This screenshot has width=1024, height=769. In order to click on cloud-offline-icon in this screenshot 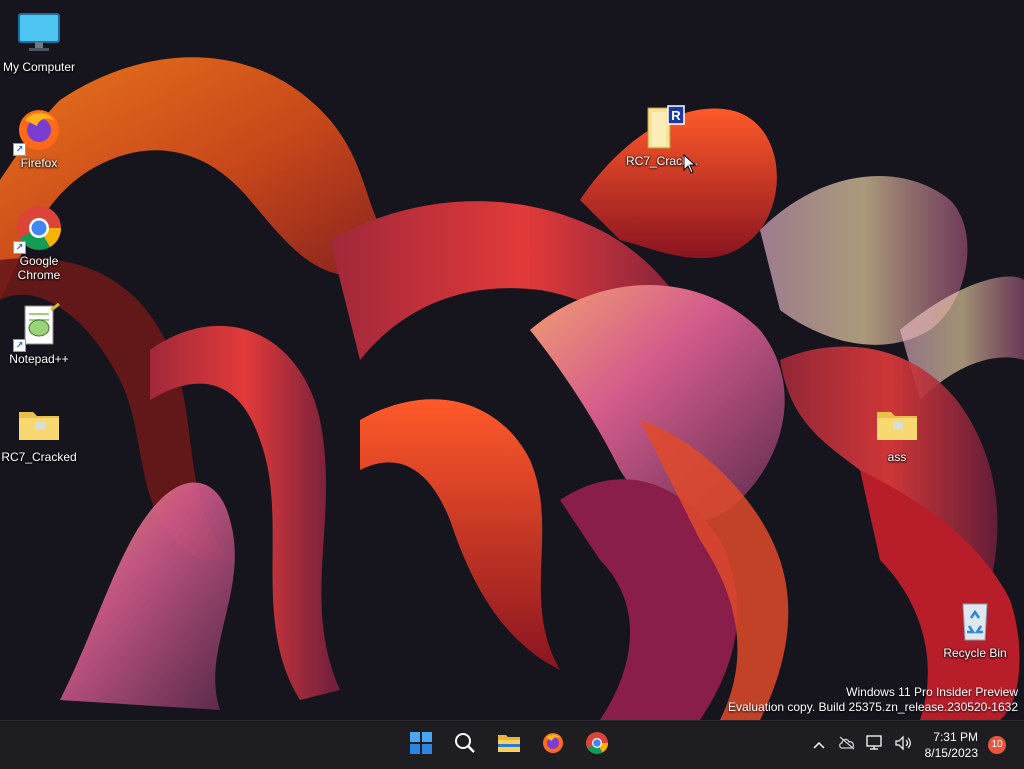, I will do `click(847, 745)`.